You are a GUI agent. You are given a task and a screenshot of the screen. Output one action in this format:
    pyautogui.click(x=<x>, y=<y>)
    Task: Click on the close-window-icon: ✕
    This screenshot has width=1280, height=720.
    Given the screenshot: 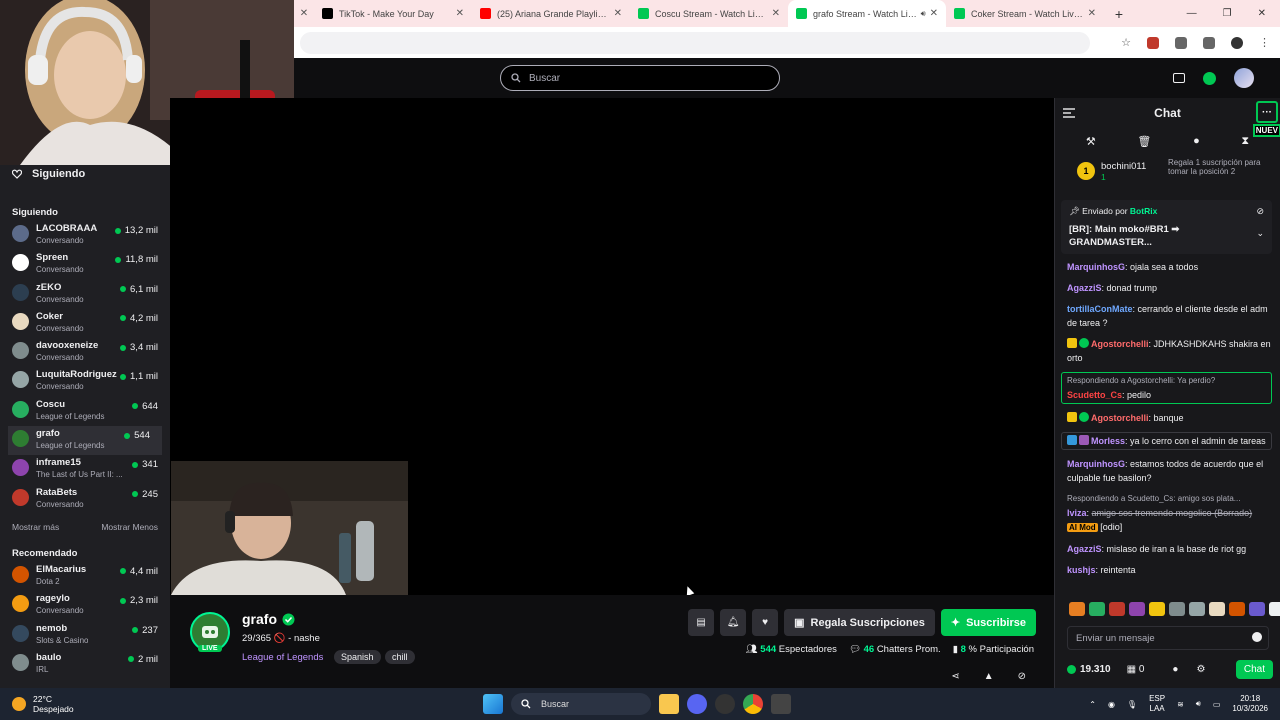 What is the action you would take?
    pyautogui.click(x=1262, y=13)
    